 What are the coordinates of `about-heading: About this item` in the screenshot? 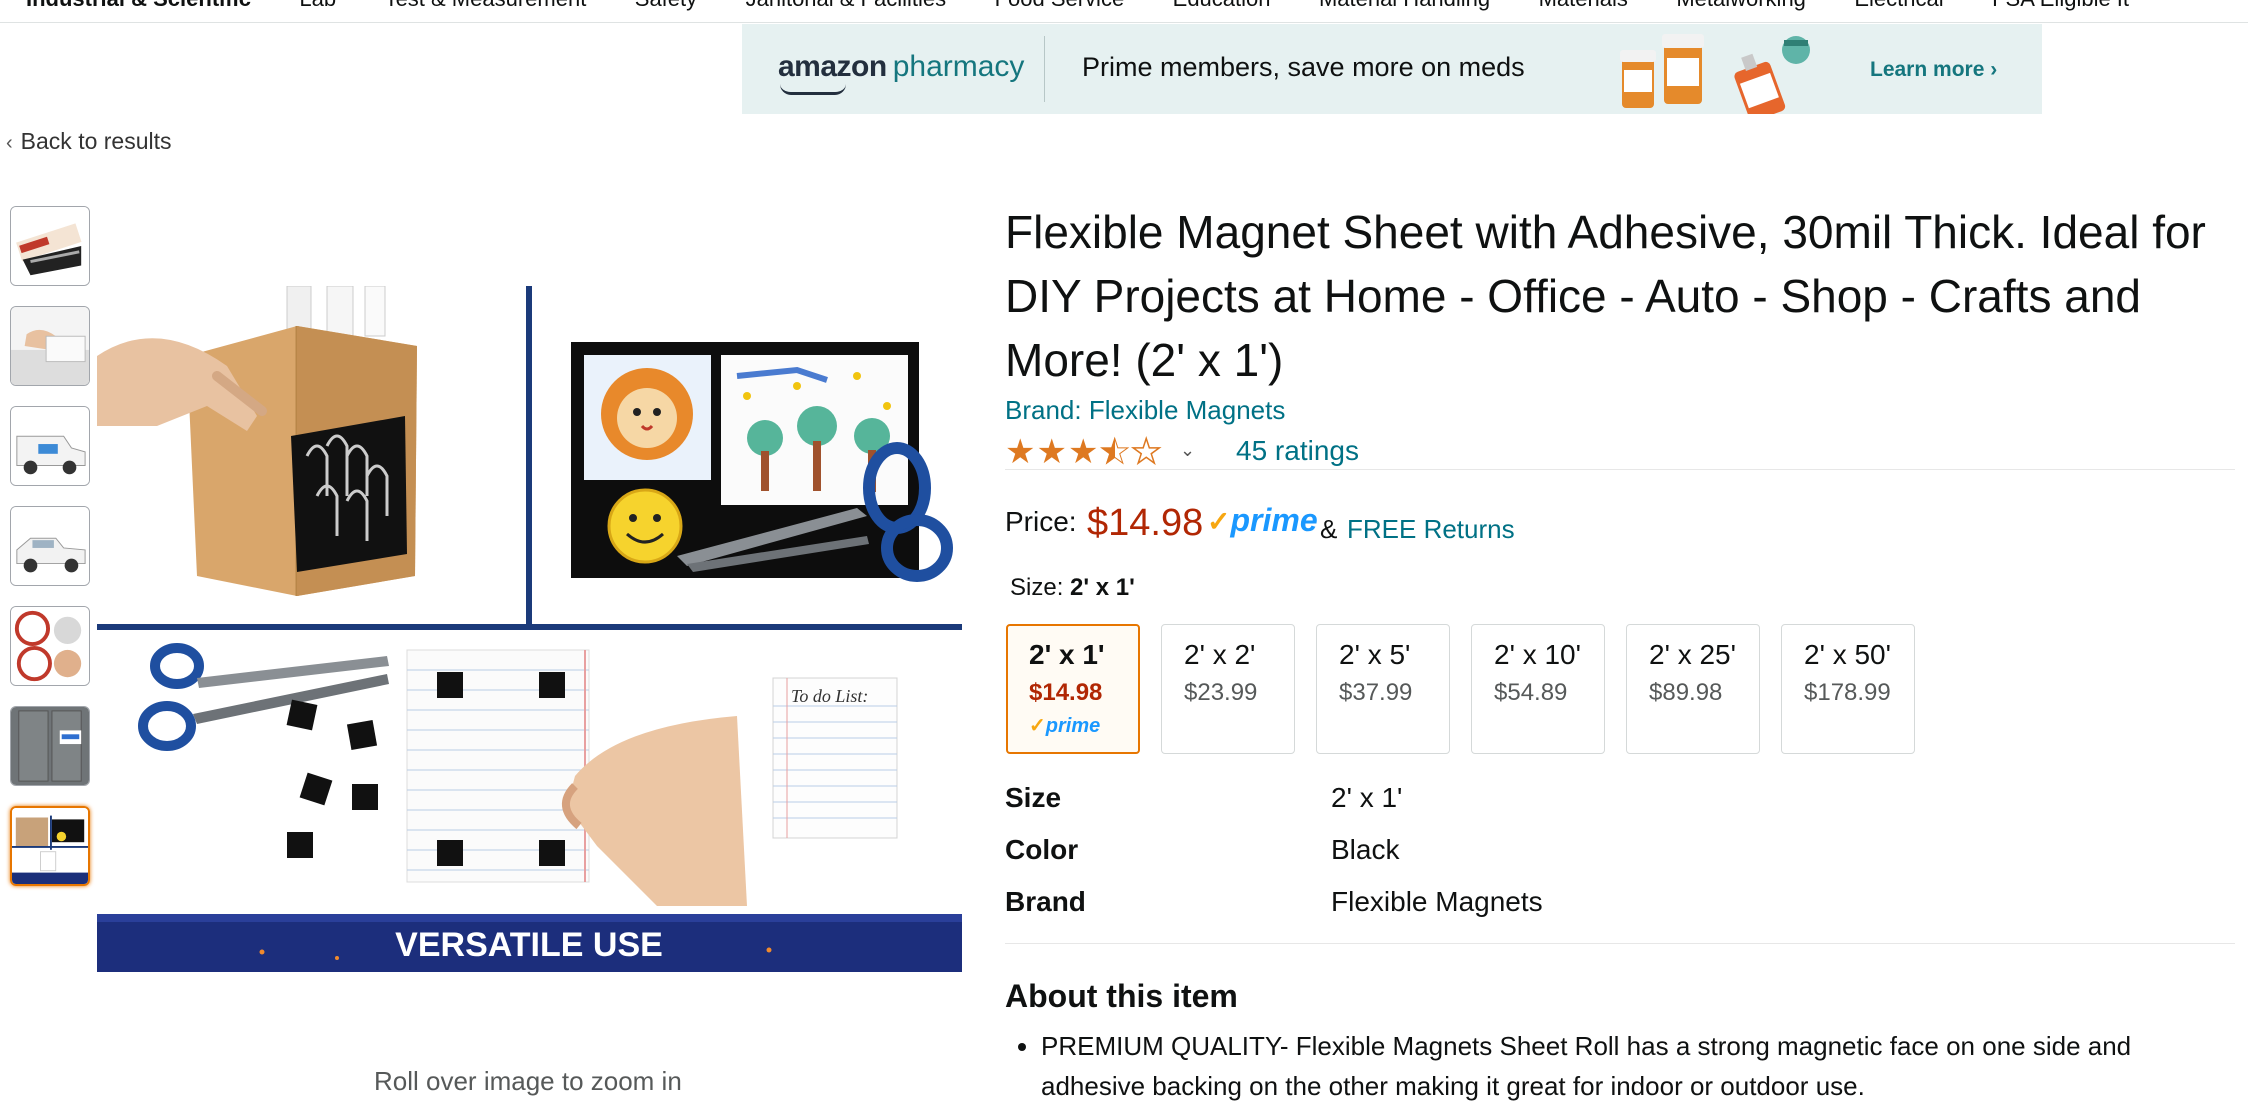 It's located at (1121, 996).